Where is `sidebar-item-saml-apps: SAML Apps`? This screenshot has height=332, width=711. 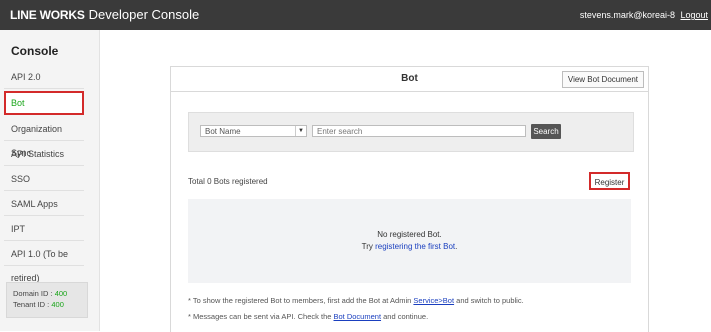 sidebar-item-saml-apps: SAML Apps is located at coordinates (44, 204).